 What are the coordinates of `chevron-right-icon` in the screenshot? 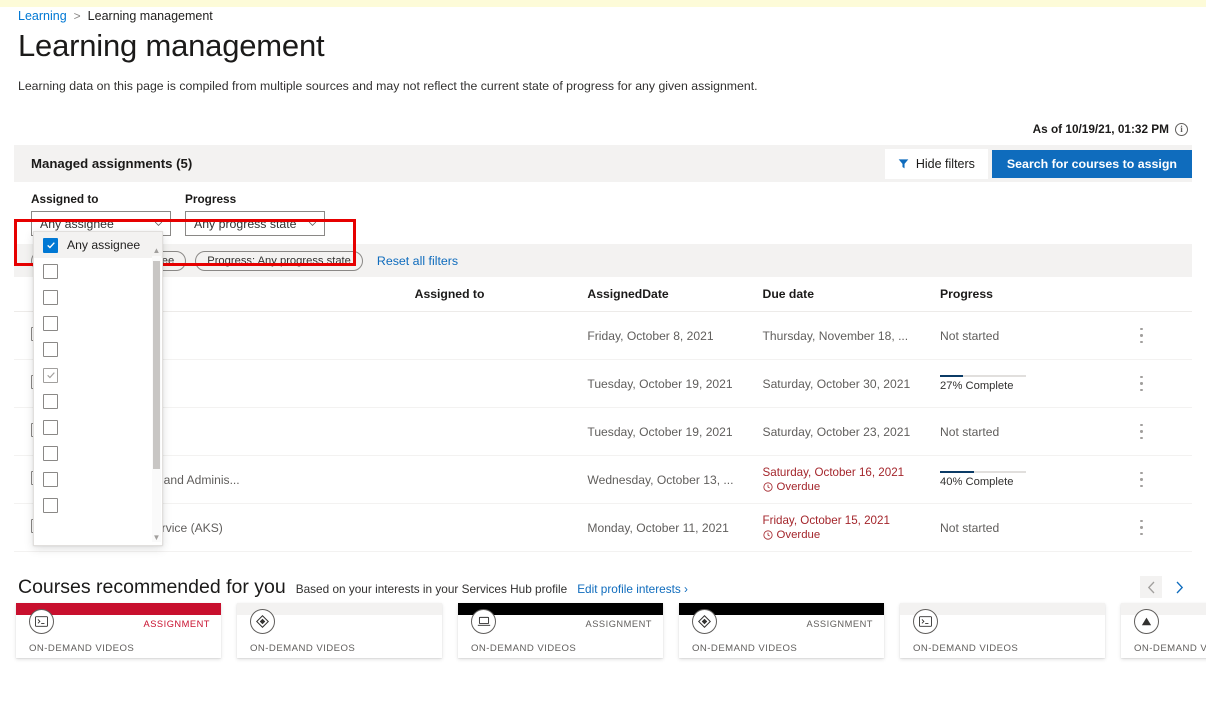 It's located at (1179, 587).